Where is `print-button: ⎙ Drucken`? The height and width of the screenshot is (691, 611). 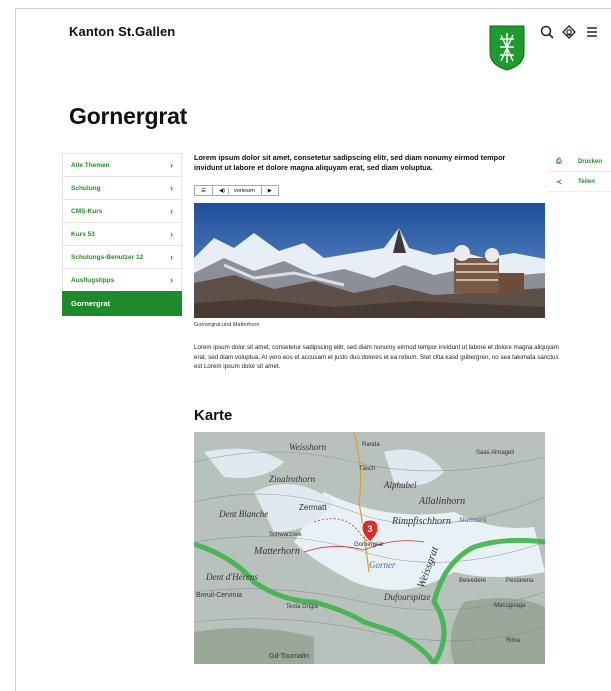 print-button: ⎙ Drucken is located at coordinates (579, 162).